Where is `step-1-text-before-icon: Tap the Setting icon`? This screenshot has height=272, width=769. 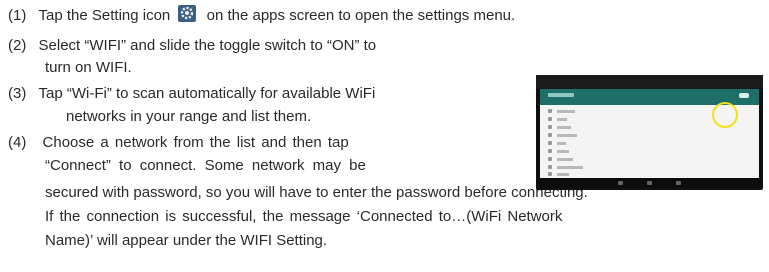
step-1-text-before-icon: Tap the Setting icon is located at coordinates (104, 15).